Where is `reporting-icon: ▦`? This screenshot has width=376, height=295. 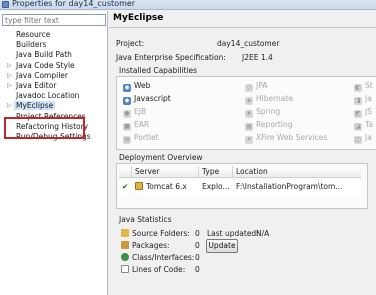
reporting-icon: ▦ is located at coordinates (249, 127).